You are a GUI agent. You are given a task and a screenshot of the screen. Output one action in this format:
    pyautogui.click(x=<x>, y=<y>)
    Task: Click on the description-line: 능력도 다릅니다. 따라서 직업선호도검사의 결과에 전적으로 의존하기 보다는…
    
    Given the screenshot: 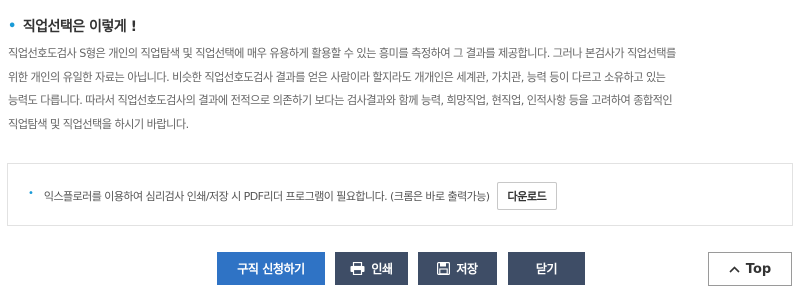 What is the action you would take?
    pyautogui.click(x=340, y=101)
    